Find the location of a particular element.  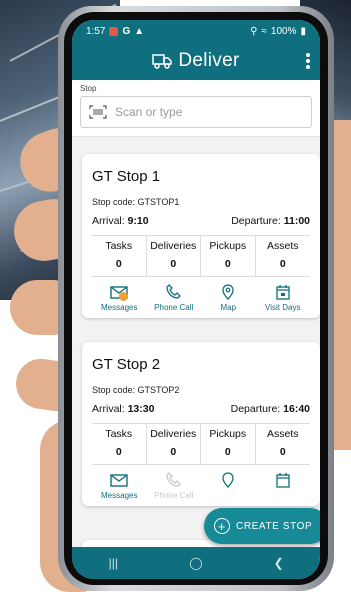

wifi-icon: ≈ is located at coordinates (264, 31).